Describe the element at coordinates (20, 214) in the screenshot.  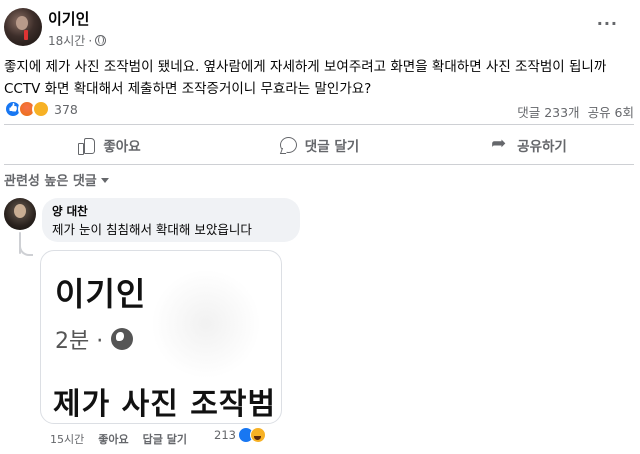
I see `commenter-avatar` at that location.